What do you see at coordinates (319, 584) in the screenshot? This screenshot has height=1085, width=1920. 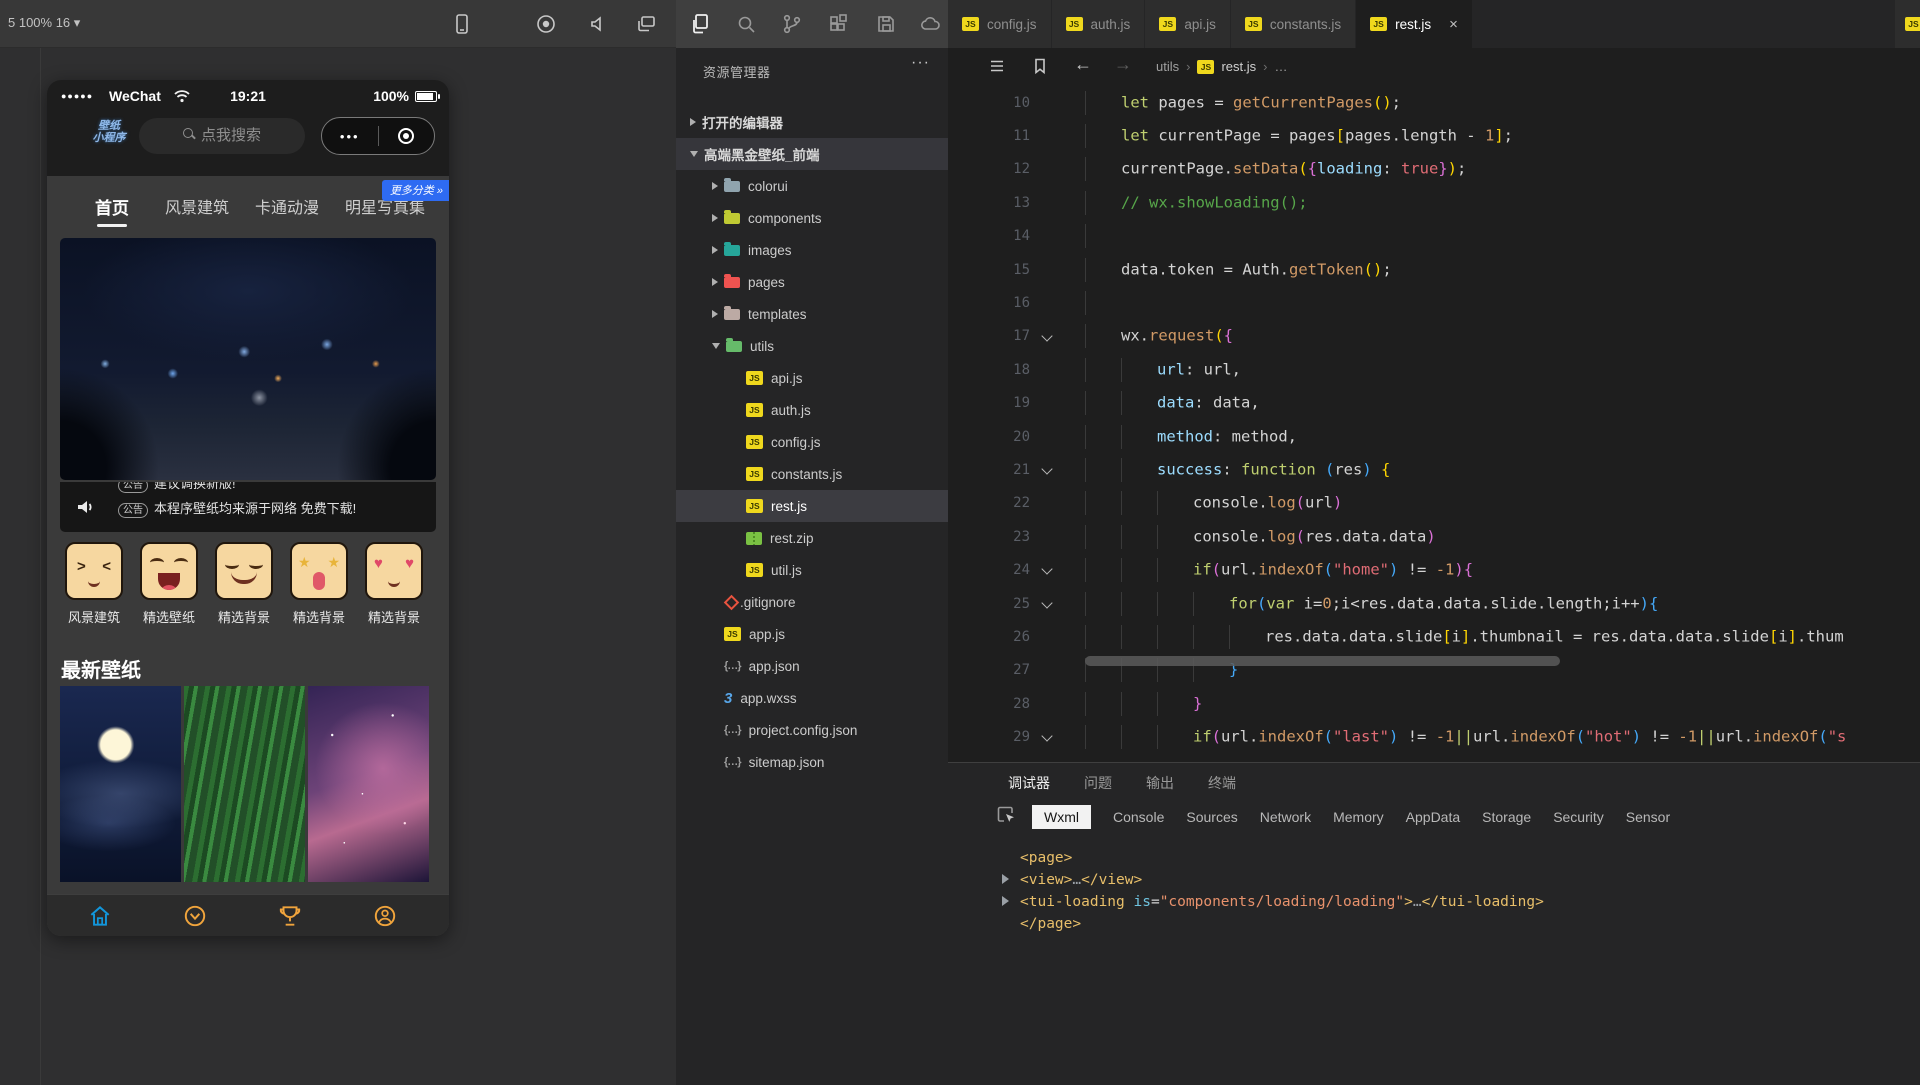 I see `category-item-4: ★ ★ 精选背景` at bounding box center [319, 584].